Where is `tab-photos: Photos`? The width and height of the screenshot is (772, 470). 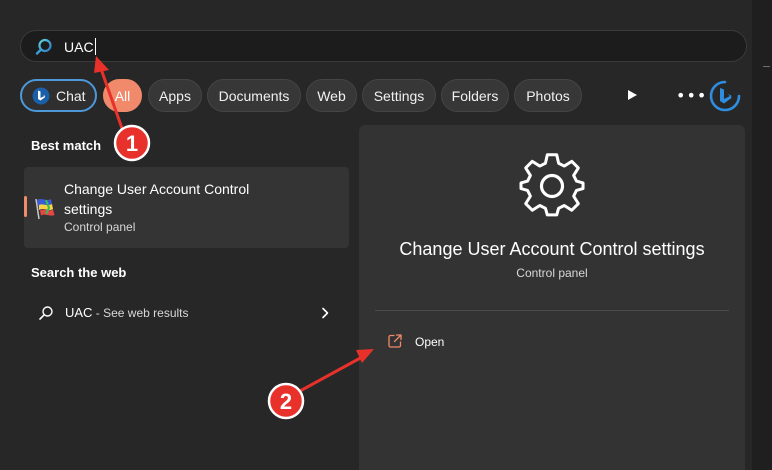
tab-photos: Photos is located at coordinates (548, 95).